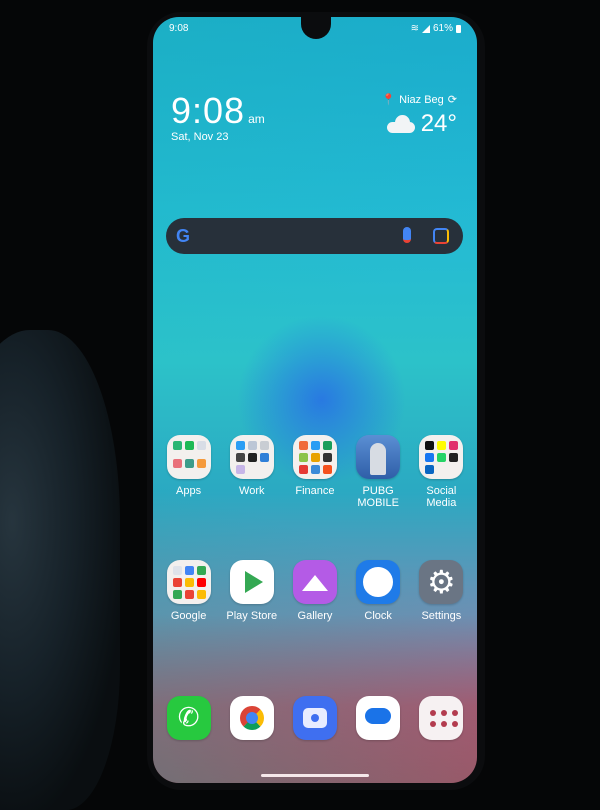 The image size is (600, 810). Describe the element at coordinates (60, 570) in the screenshot. I see `hand-background` at that location.